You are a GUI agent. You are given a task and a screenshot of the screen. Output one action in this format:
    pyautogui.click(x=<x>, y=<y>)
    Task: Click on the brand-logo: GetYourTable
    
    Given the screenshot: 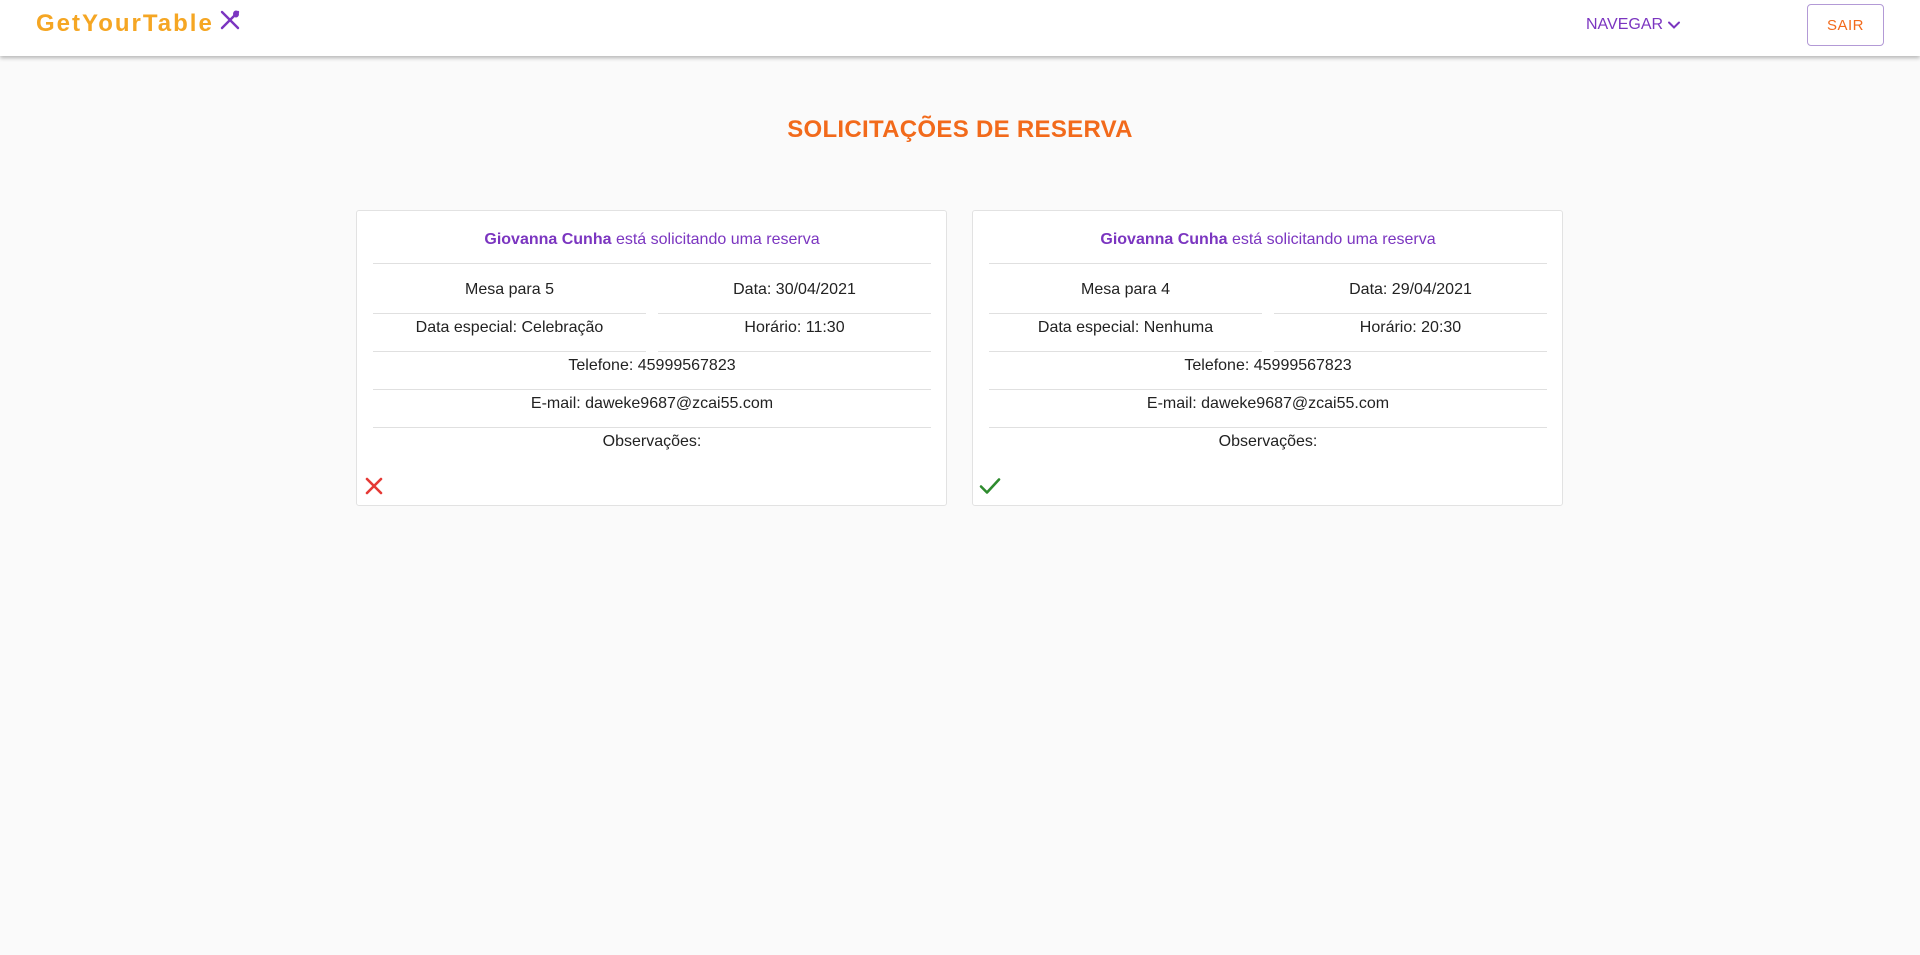 What is the action you would take?
    pyautogui.click(x=139, y=24)
    